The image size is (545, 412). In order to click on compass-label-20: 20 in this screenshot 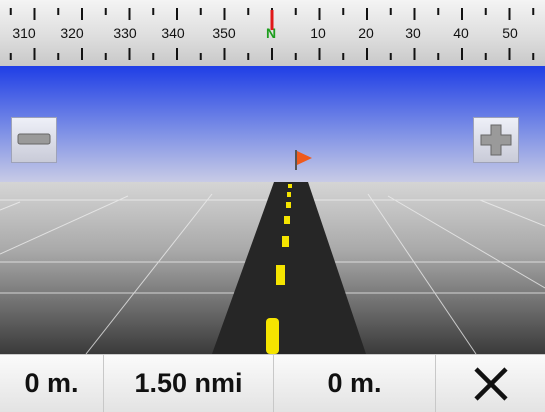, I will do `click(366, 33)`.